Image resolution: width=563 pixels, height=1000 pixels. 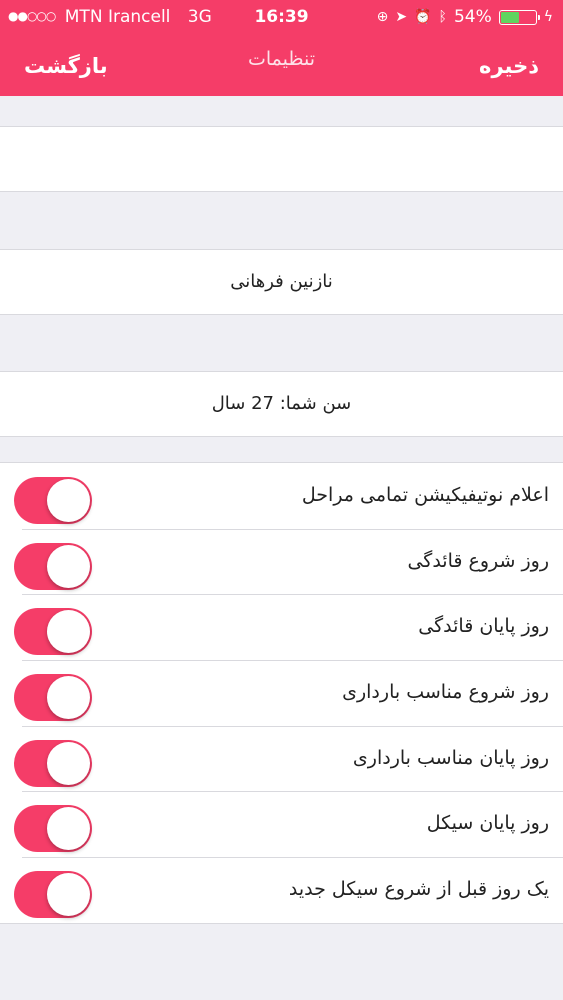 I want to click on battery-percent: 54%, so click(x=472, y=17).